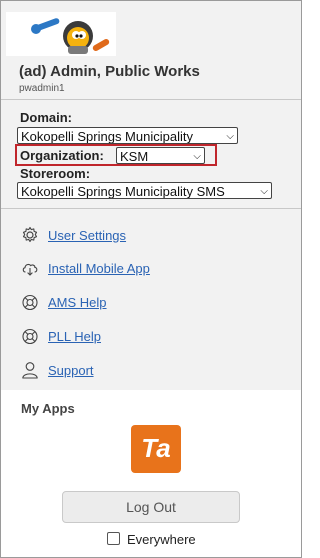 This screenshot has width=320, height=558. Describe the element at coordinates (107, 136) in the screenshot. I see `domain-select-value: Kokopelli Springs Municipality` at that location.